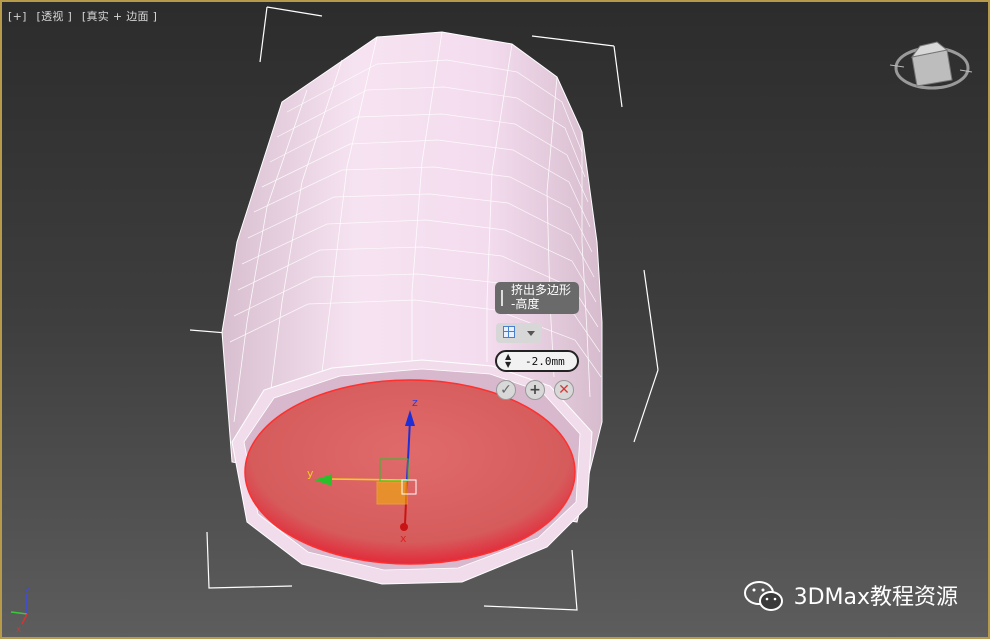  I want to click on axis-tripod-x-label: x, so click(19, 630).